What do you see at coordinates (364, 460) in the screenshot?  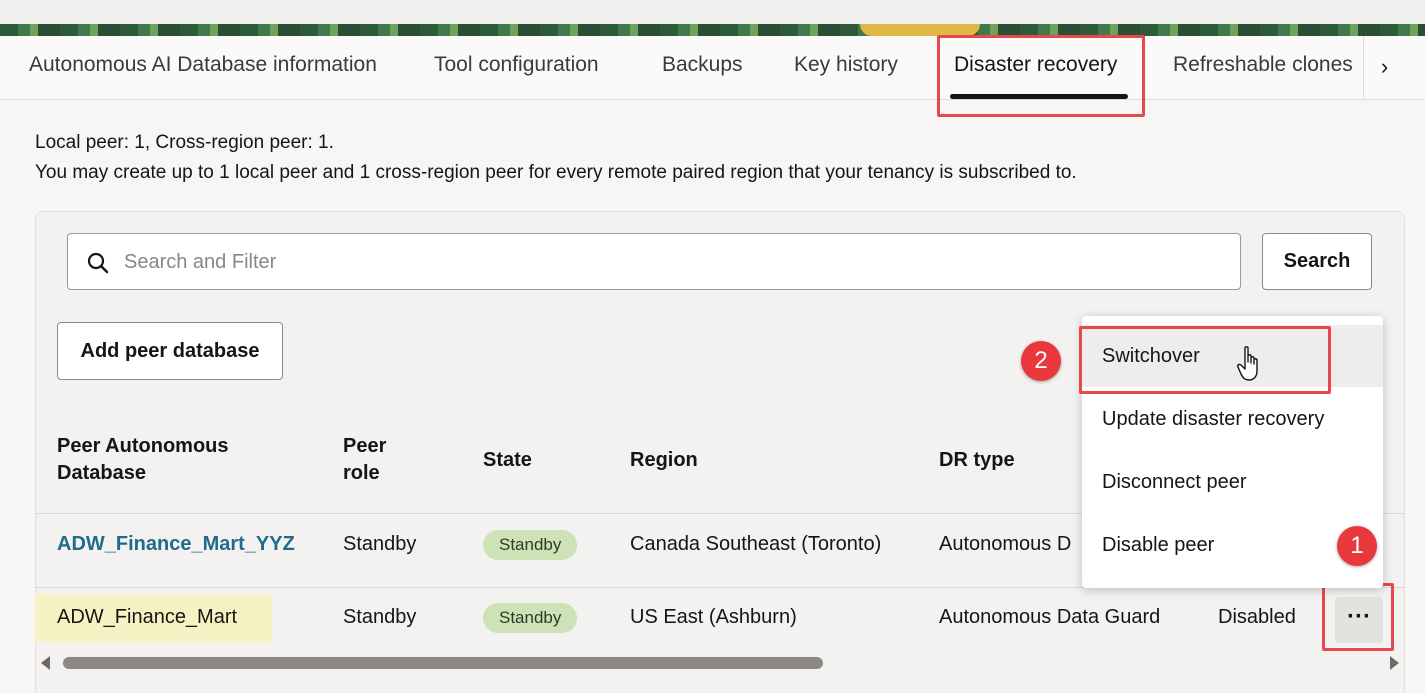 I see `column-header-peer-role: Peer role` at bounding box center [364, 460].